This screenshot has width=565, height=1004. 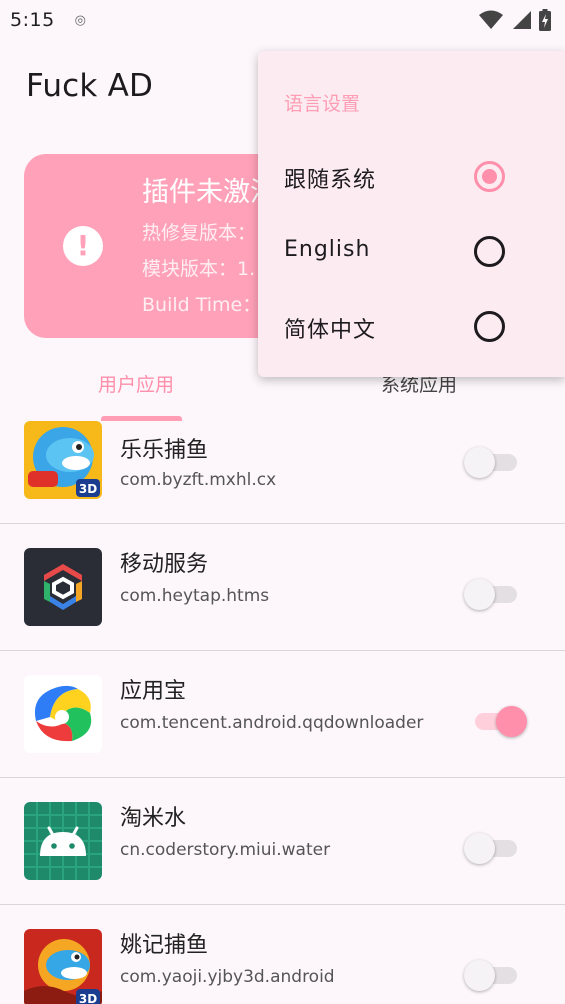 What do you see at coordinates (411, 177) in the screenshot?
I see `language-option-follow-system: 跟随系统` at bounding box center [411, 177].